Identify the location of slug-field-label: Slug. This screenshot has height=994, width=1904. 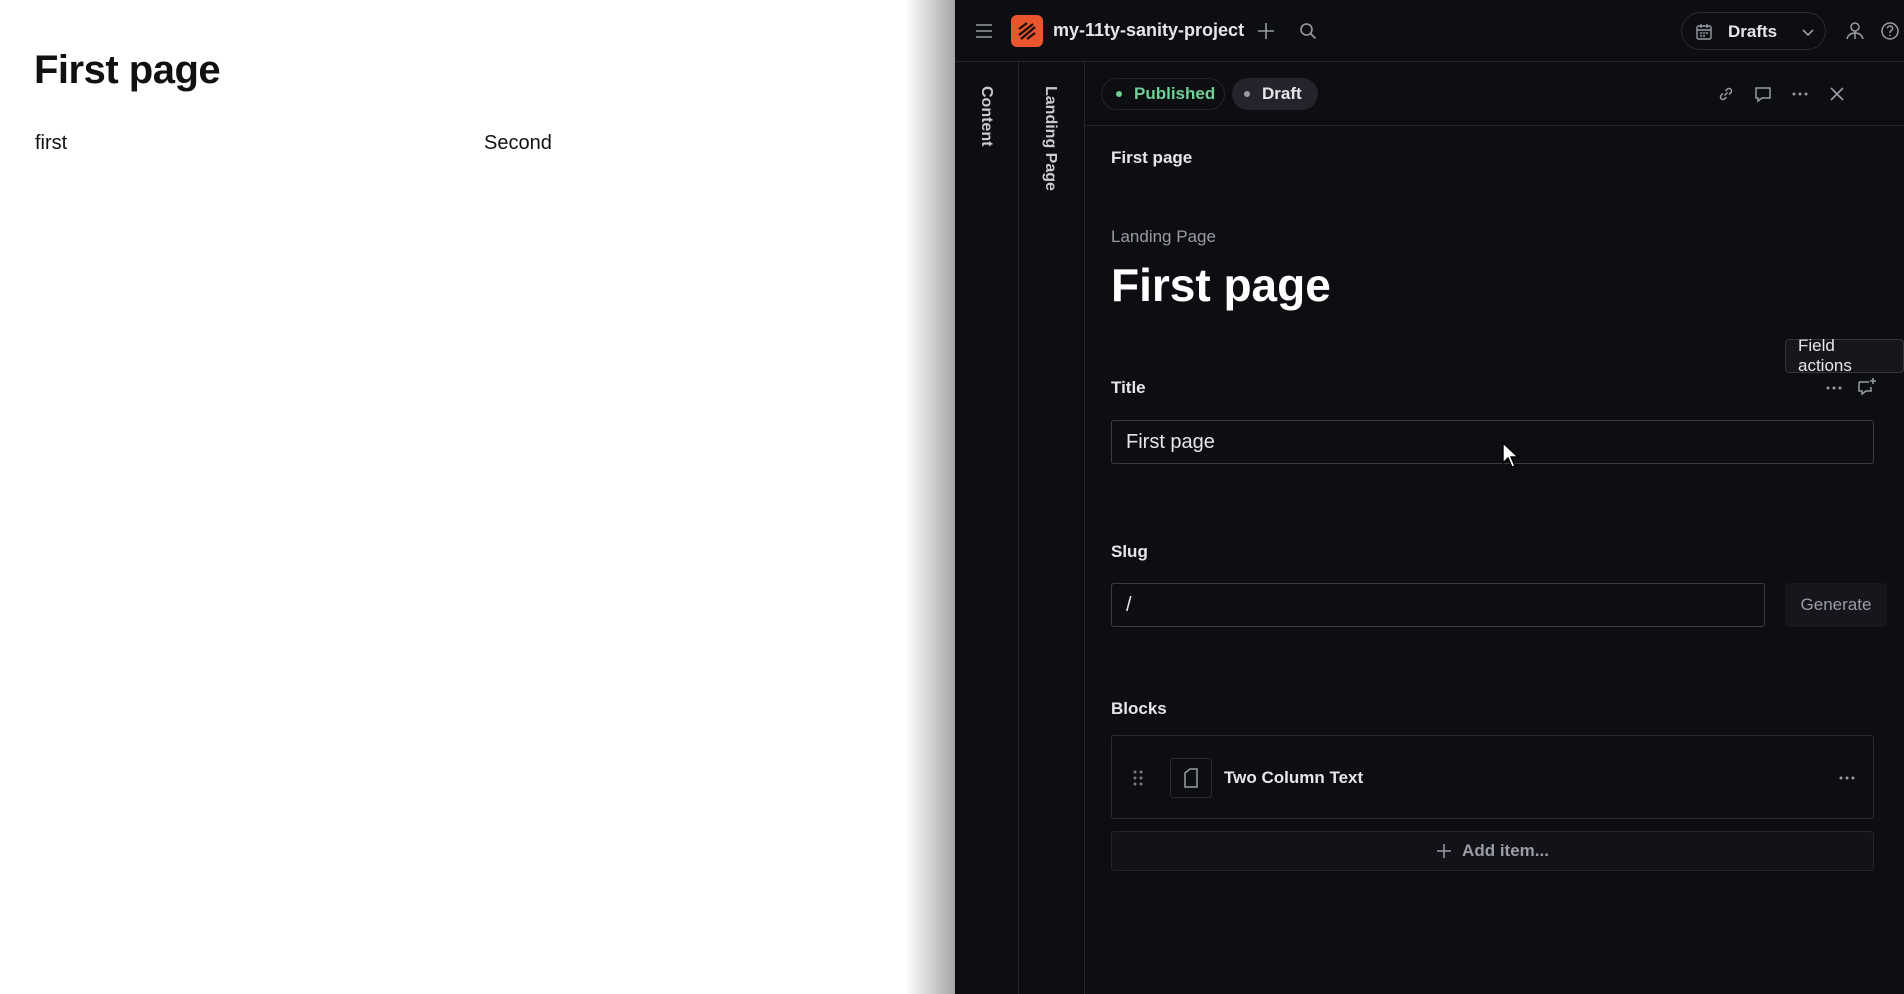
(1129, 551).